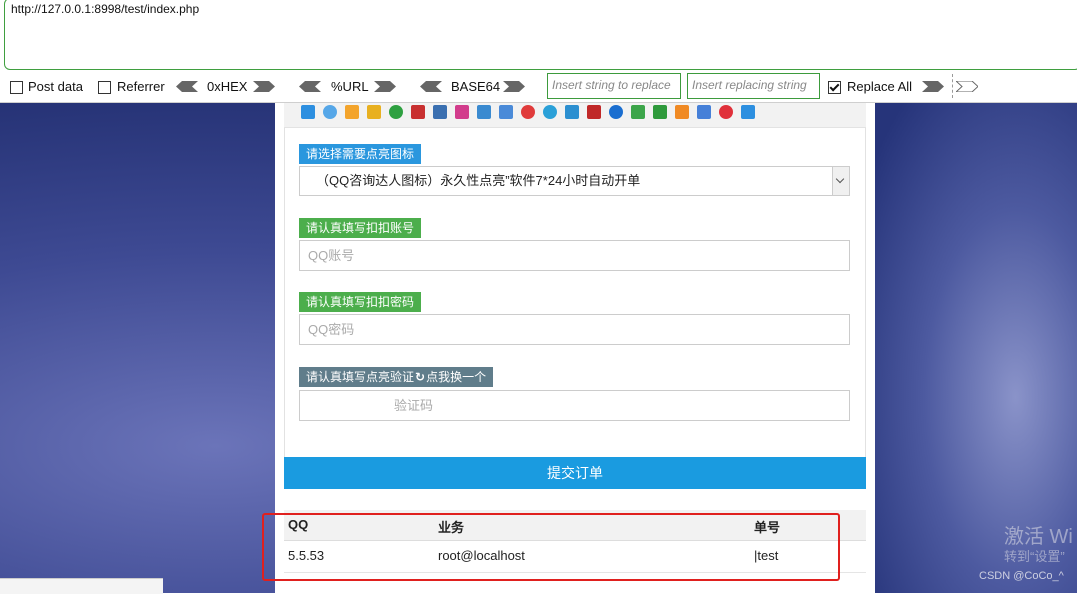 This screenshot has height=594, width=1077. What do you see at coordinates (104, 87) in the screenshot?
I see `referrer-checkbox` at bounding box center [104, 87].